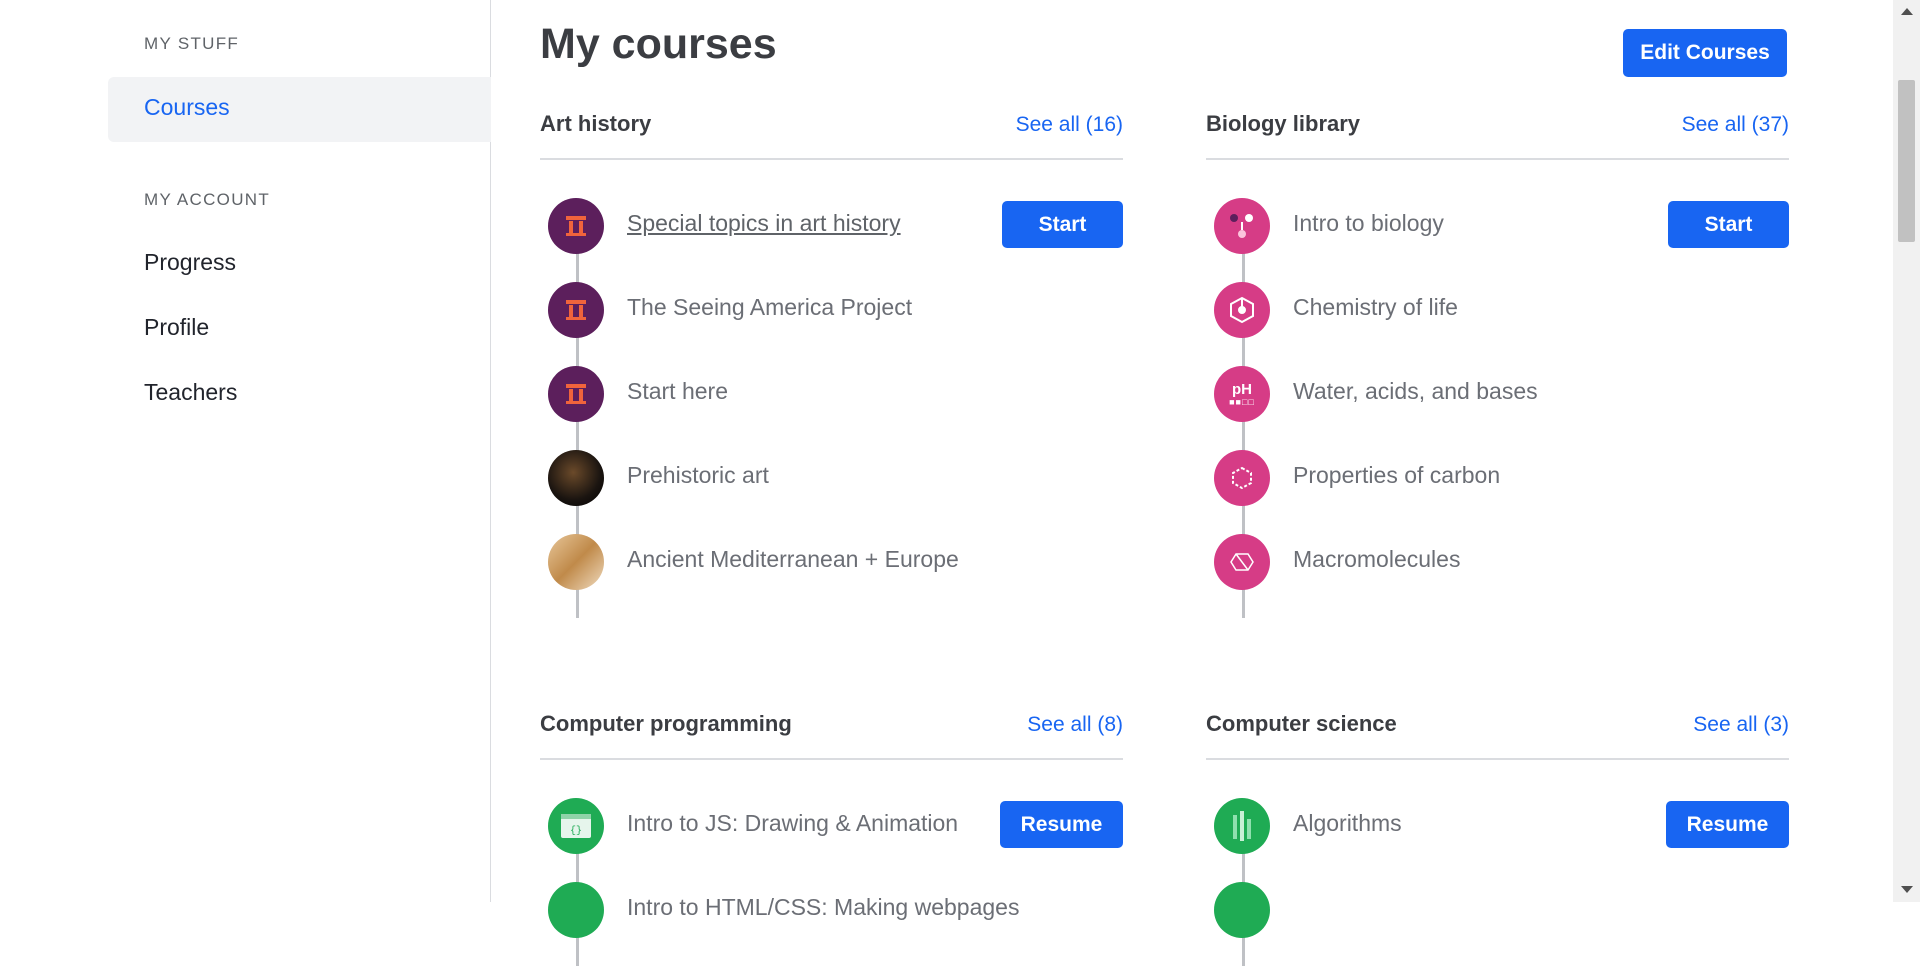 The image size is (1920, 966). I want to click on panel-header: Biology library See all (37), so click(1497, 132).